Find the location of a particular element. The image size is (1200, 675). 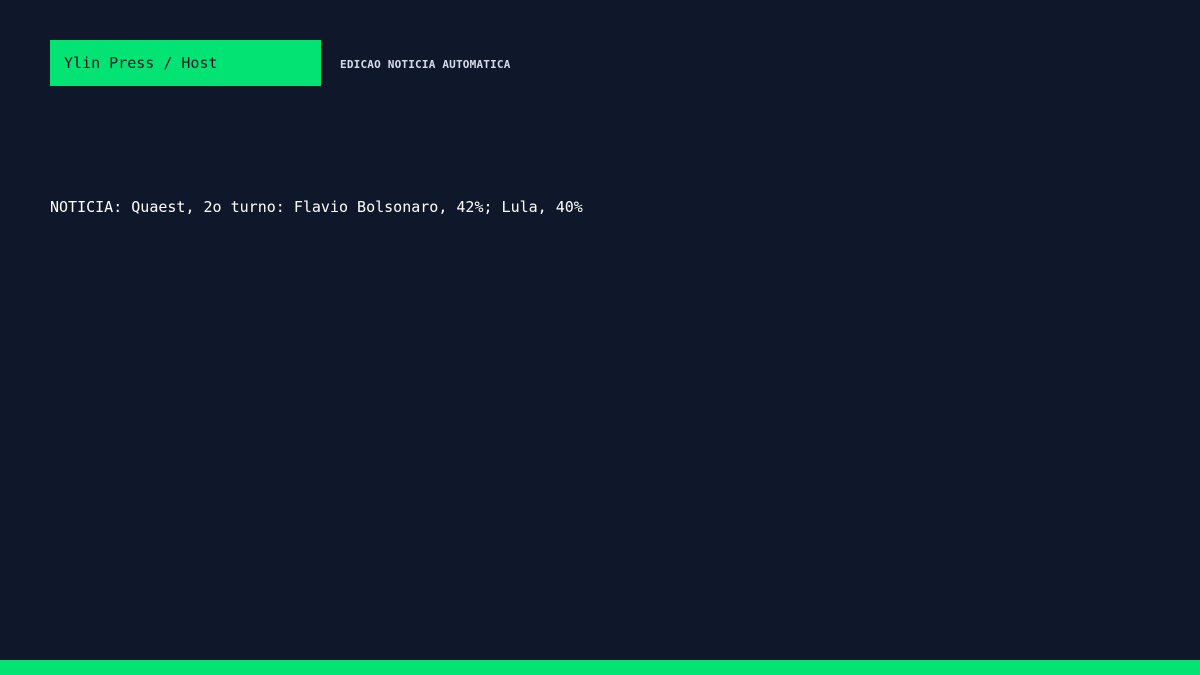

edition-label: EDICAO NOTICIA AUTOMATICA is located at coordinates (425, 64).